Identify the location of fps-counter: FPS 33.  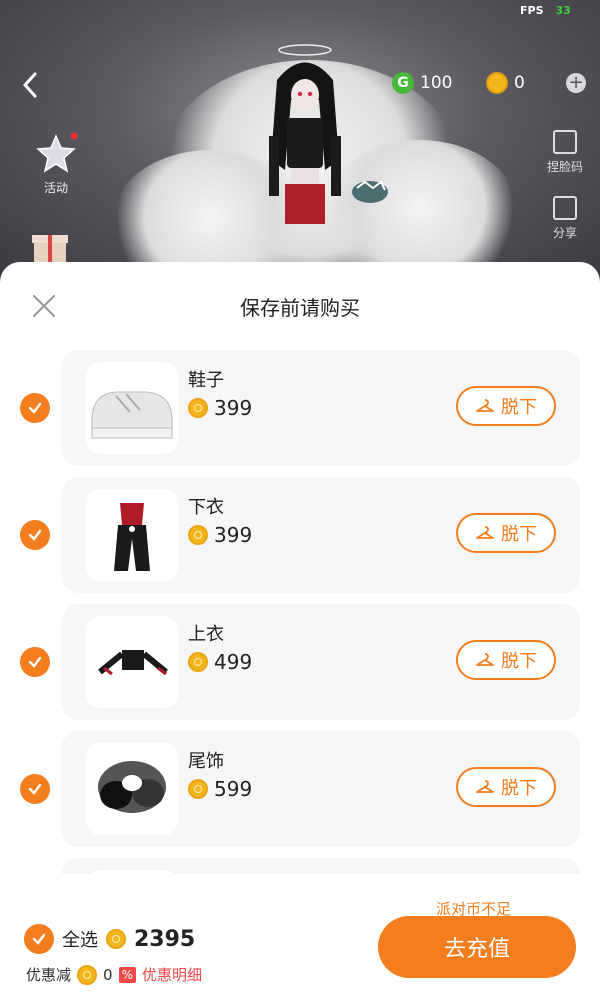
(545, 10).